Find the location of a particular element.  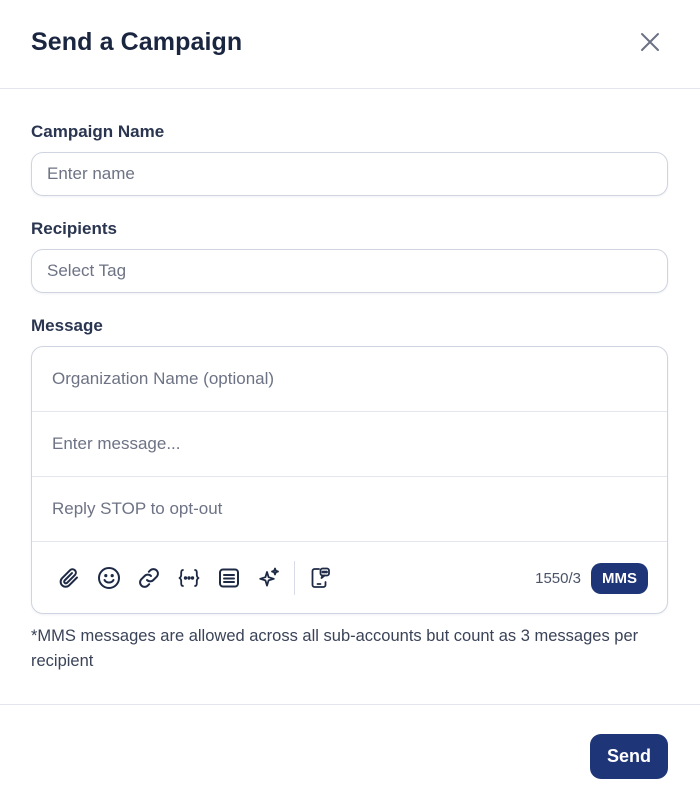

paperclip-icon is located at coordinates (68, 578).